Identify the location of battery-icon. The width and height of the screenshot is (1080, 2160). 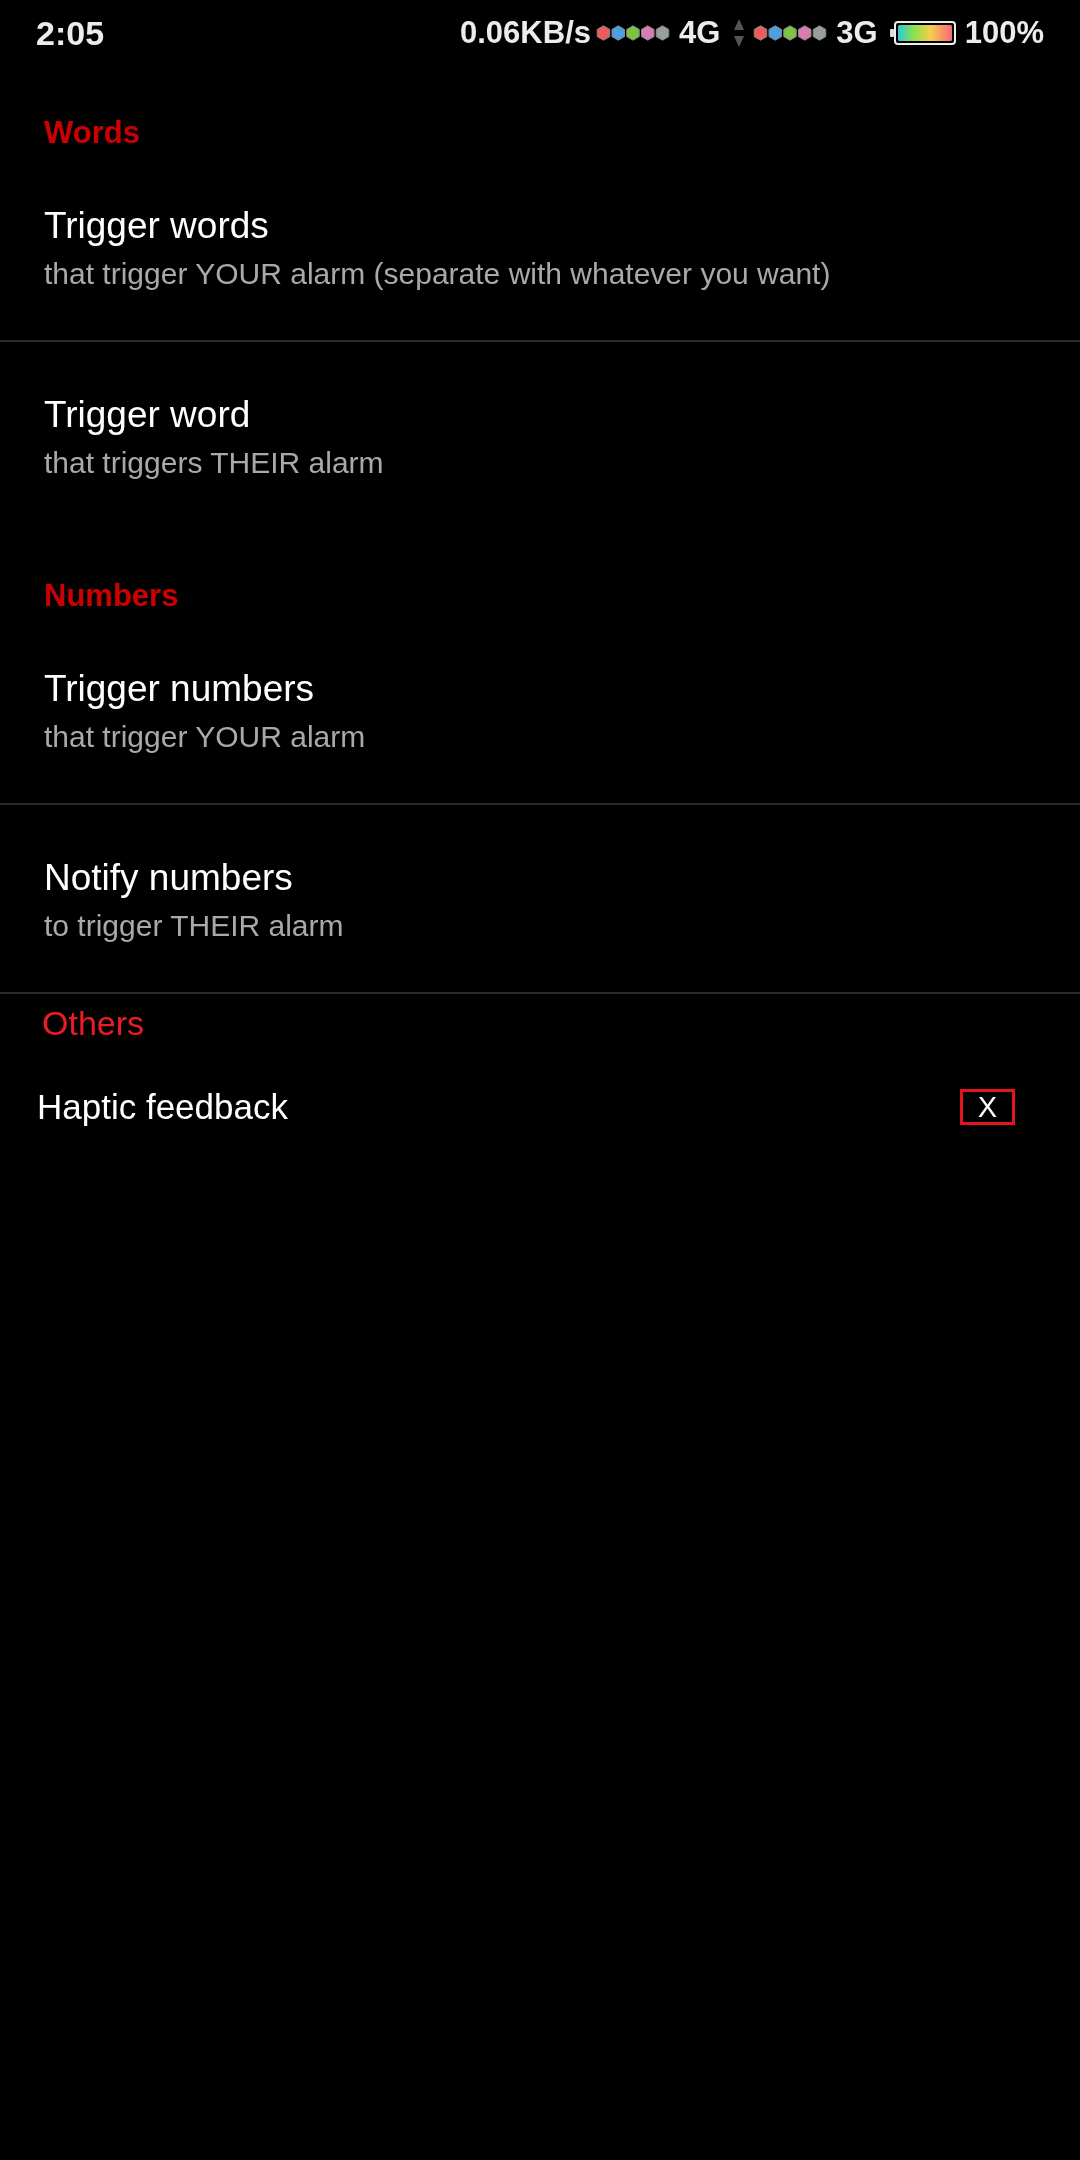
(922, 33).